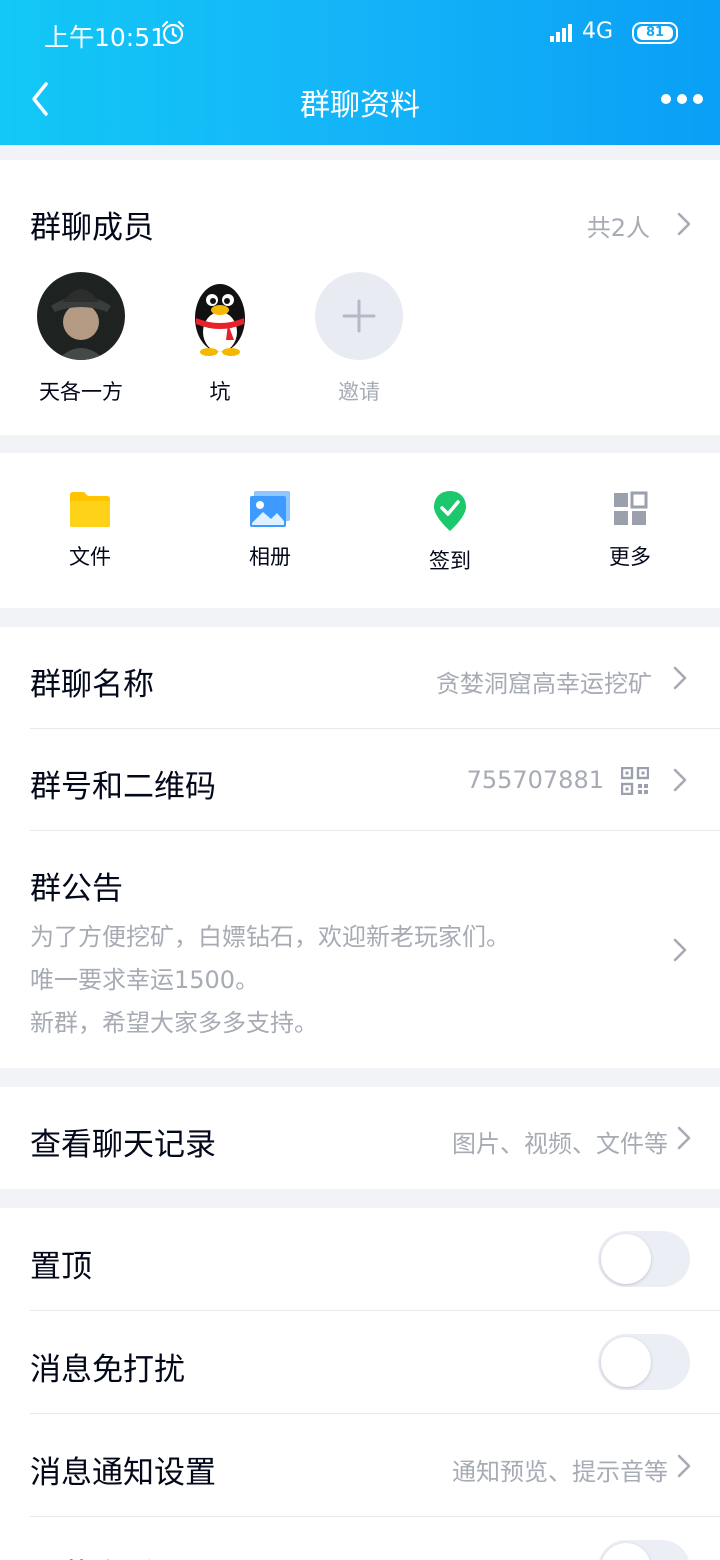 The height and width of the screenshot is (1560, 720). I want to click on members-count: 共2人, so click(618, 228).